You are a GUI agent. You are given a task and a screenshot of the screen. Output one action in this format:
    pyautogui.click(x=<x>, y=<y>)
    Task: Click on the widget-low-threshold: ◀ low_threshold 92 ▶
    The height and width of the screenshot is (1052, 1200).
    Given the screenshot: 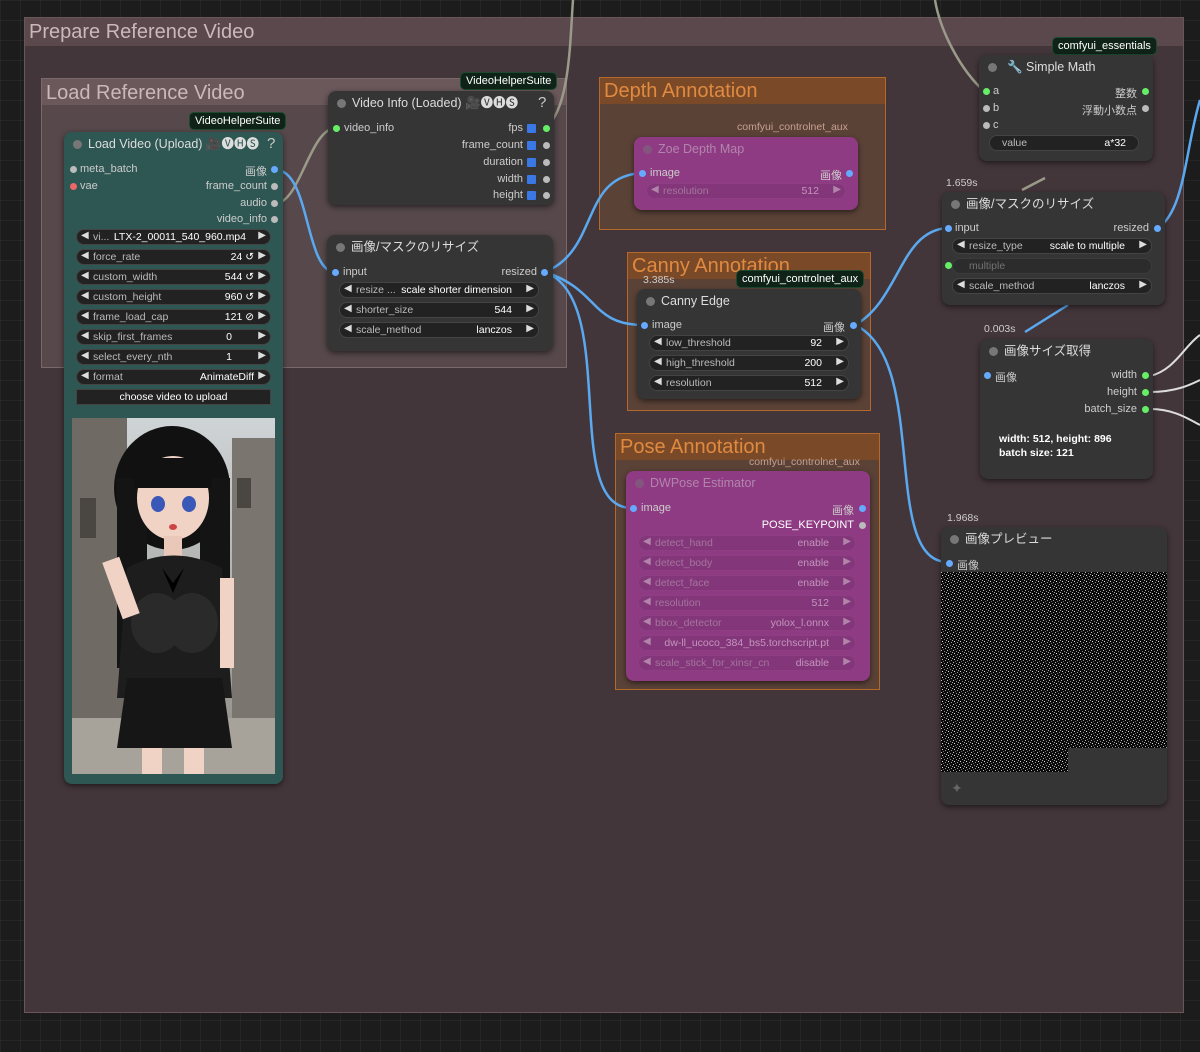 What is the action you would take?
    pyautogui.click(x=749, y=343)
    